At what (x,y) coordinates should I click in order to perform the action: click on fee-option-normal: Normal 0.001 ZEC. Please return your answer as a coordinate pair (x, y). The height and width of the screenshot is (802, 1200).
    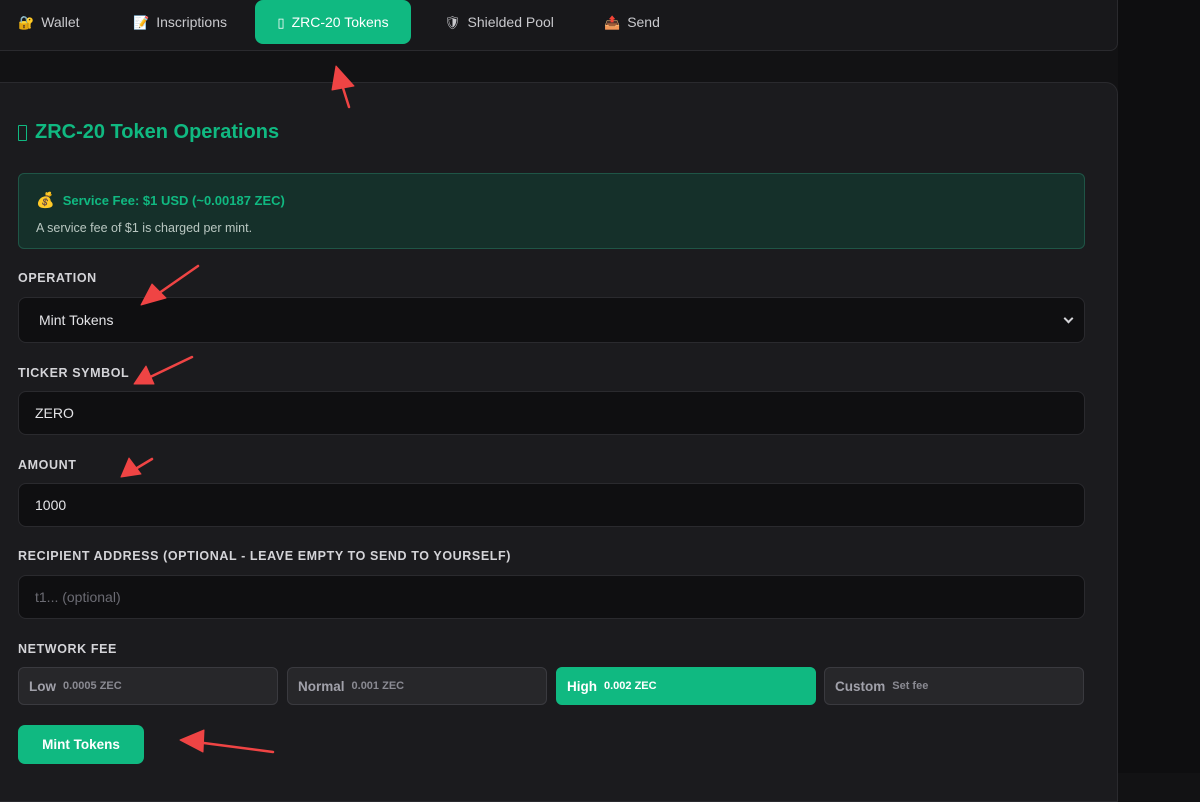
    Looking at the image, I should click on (417, 686).